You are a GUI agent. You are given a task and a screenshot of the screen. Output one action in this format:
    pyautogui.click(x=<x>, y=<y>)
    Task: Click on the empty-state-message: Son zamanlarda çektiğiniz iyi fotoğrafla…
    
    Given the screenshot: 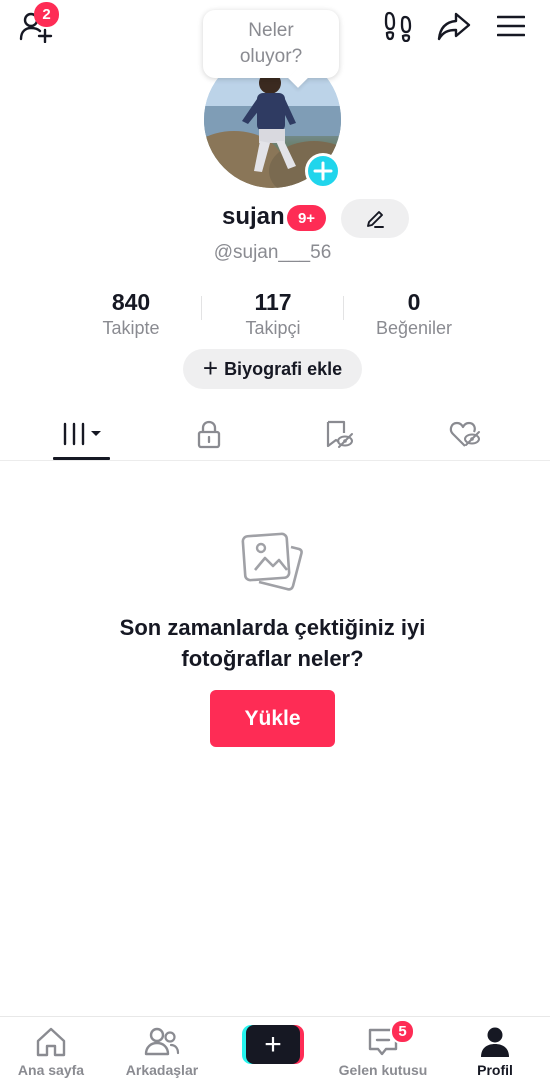 What is the action you would take?
    pyautogui.click(x=272, y=643)
    